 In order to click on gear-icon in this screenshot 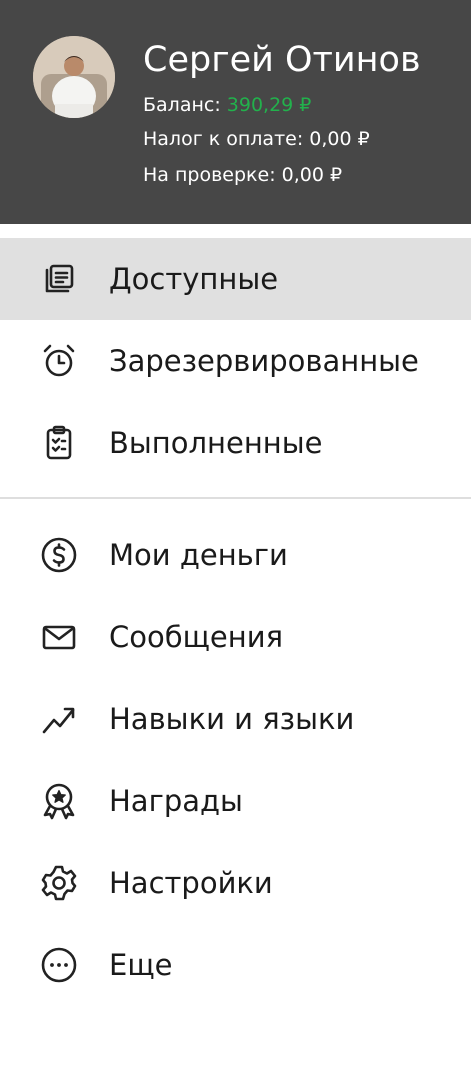, I will do `click(59, 883)`.